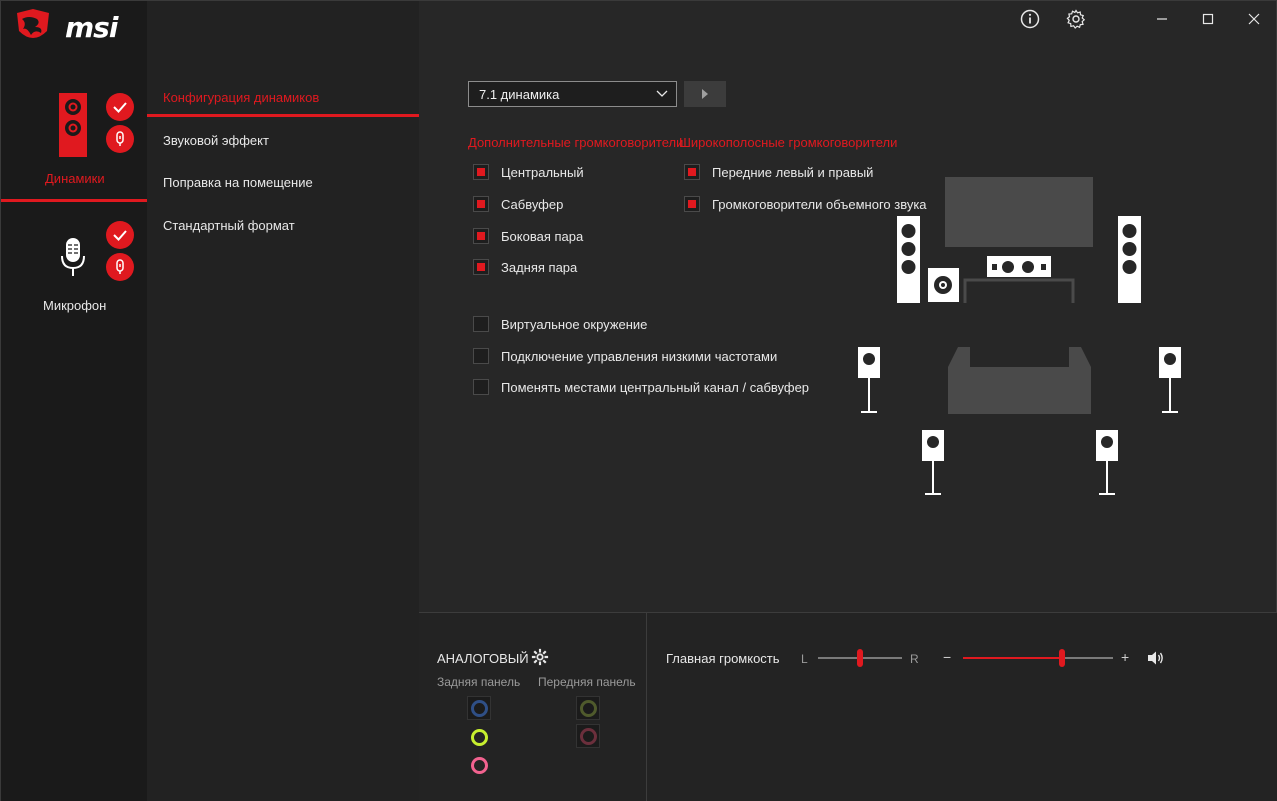 The height and width of the screenshot is (801, 1277). I want to click on front-jack-mic, so click(588, 736).